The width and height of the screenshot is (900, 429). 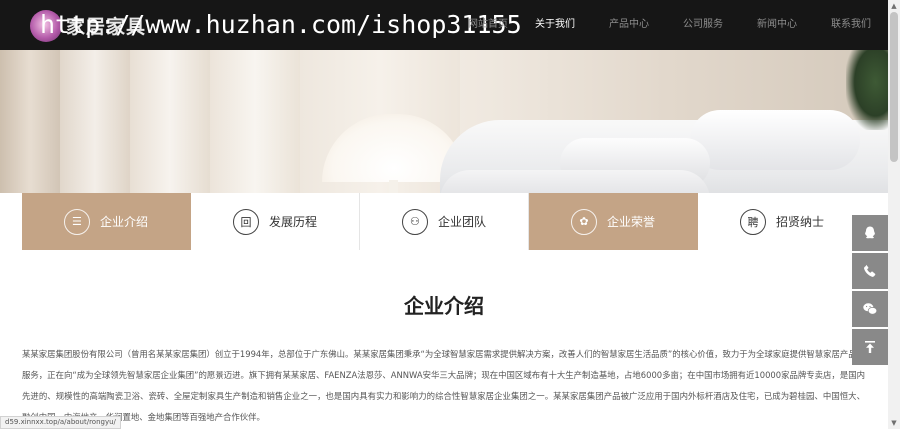 I want to click on tab-label: 企业荣誉, so click(x=630, y=222).